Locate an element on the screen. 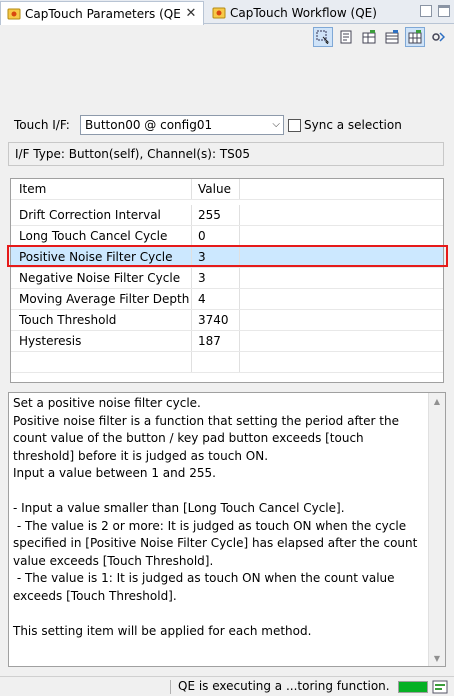 The width and height of the screenshot is (454, 696). table-row: Drift Correction Interval 255 is located at coordinates (227, 215).